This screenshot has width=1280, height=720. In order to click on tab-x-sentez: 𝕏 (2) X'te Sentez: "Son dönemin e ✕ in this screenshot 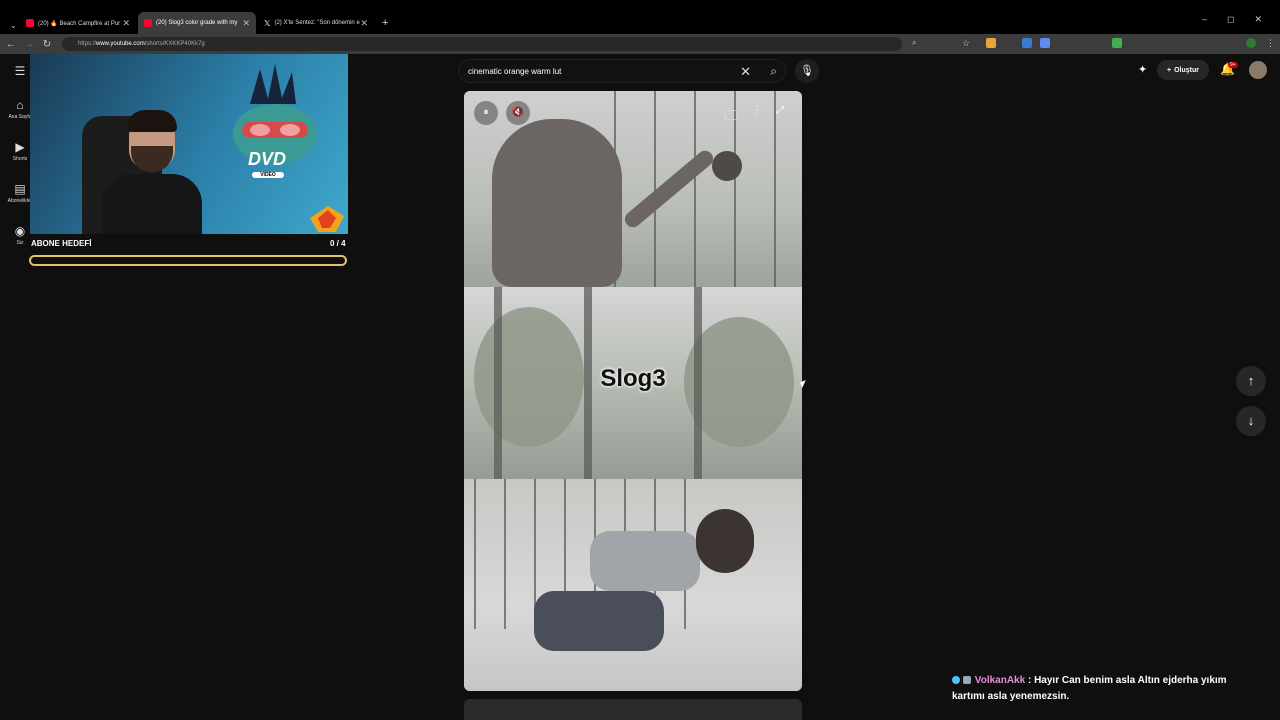, I will do `click(316, 23)`.